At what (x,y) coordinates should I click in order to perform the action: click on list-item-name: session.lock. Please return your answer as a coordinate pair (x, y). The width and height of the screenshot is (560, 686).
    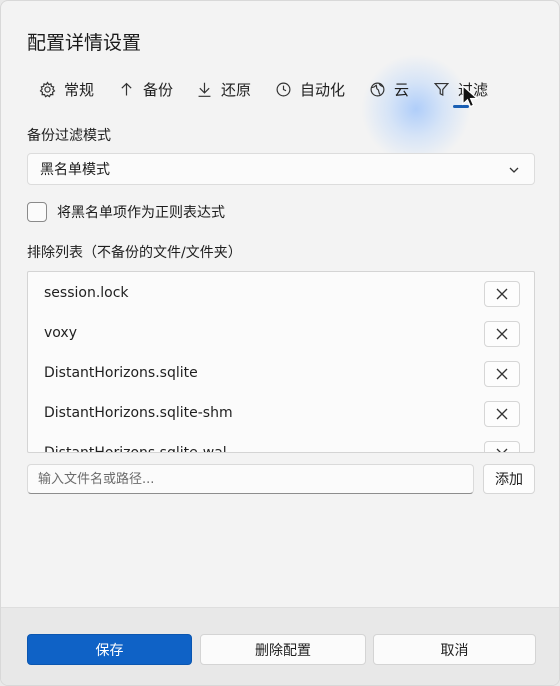
    Looking at the image, I should click on (86, 293).